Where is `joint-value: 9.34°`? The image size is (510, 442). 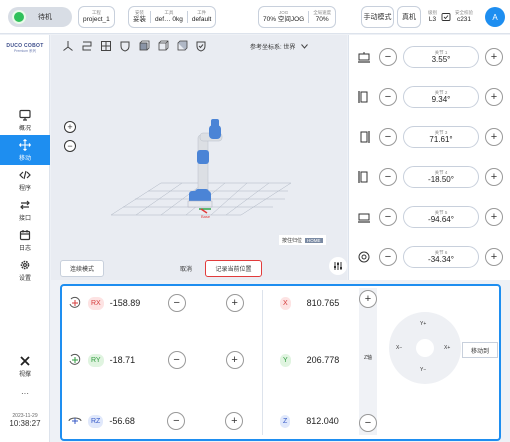
joint-value: 9.34° is located at coordinates (441, 99).